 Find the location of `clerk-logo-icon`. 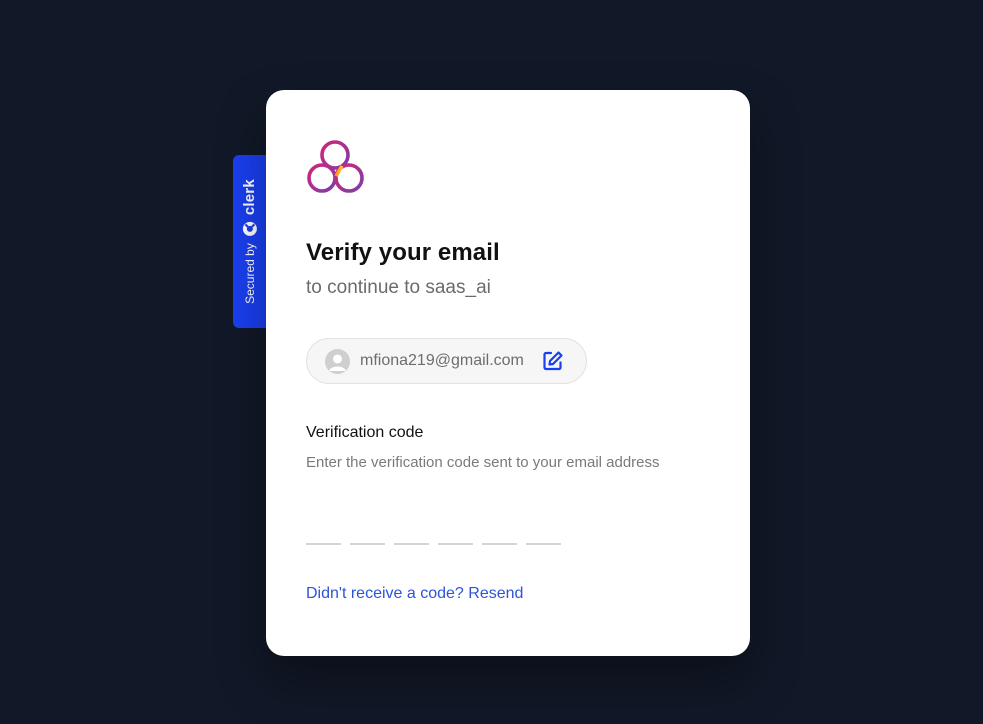

clerk-logo-icon is located at coordinates (250, 229).